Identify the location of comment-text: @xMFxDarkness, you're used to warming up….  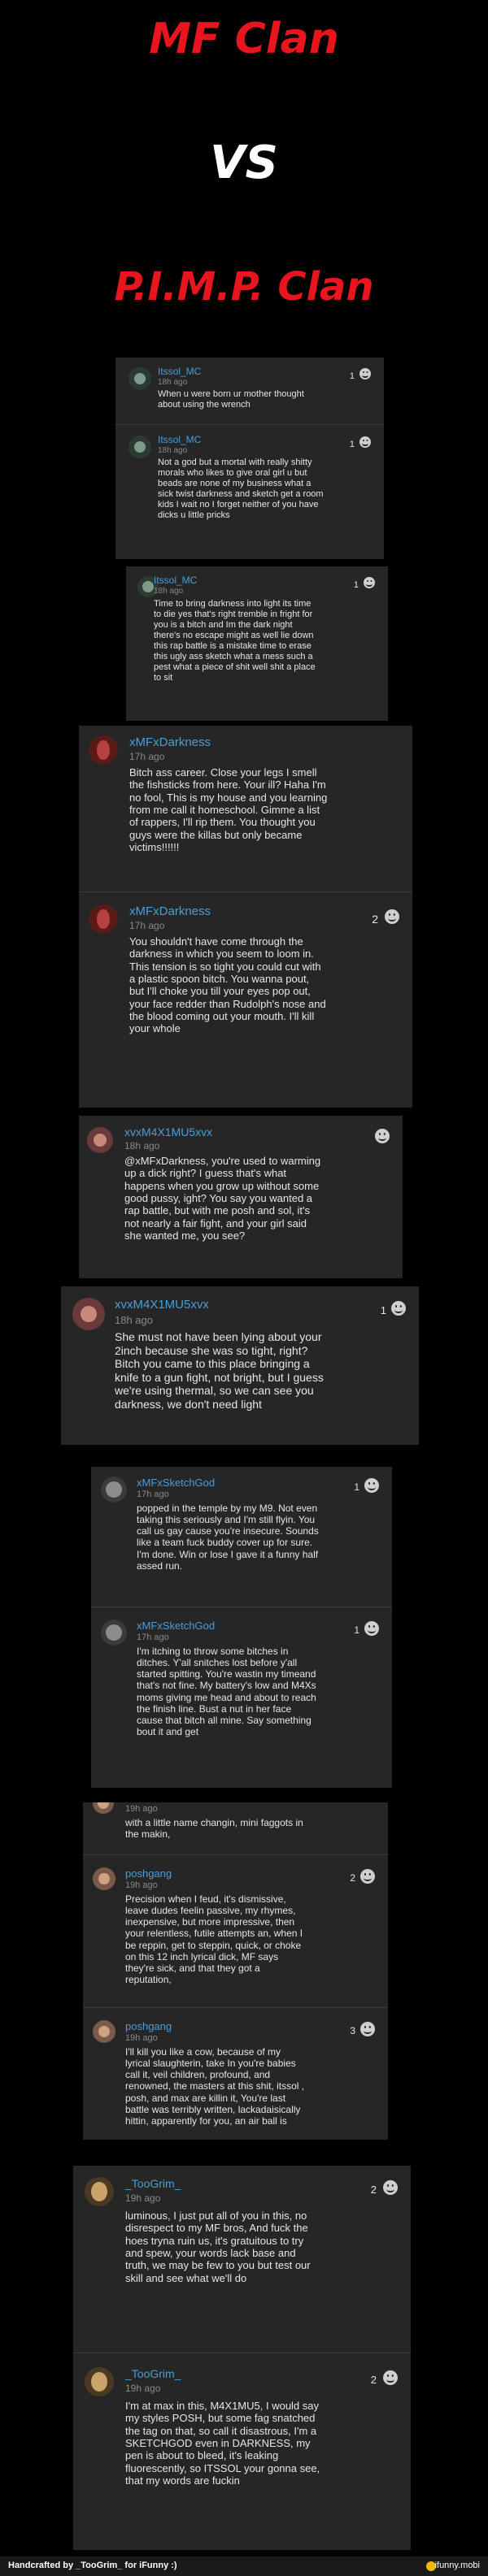
(223, 1198).